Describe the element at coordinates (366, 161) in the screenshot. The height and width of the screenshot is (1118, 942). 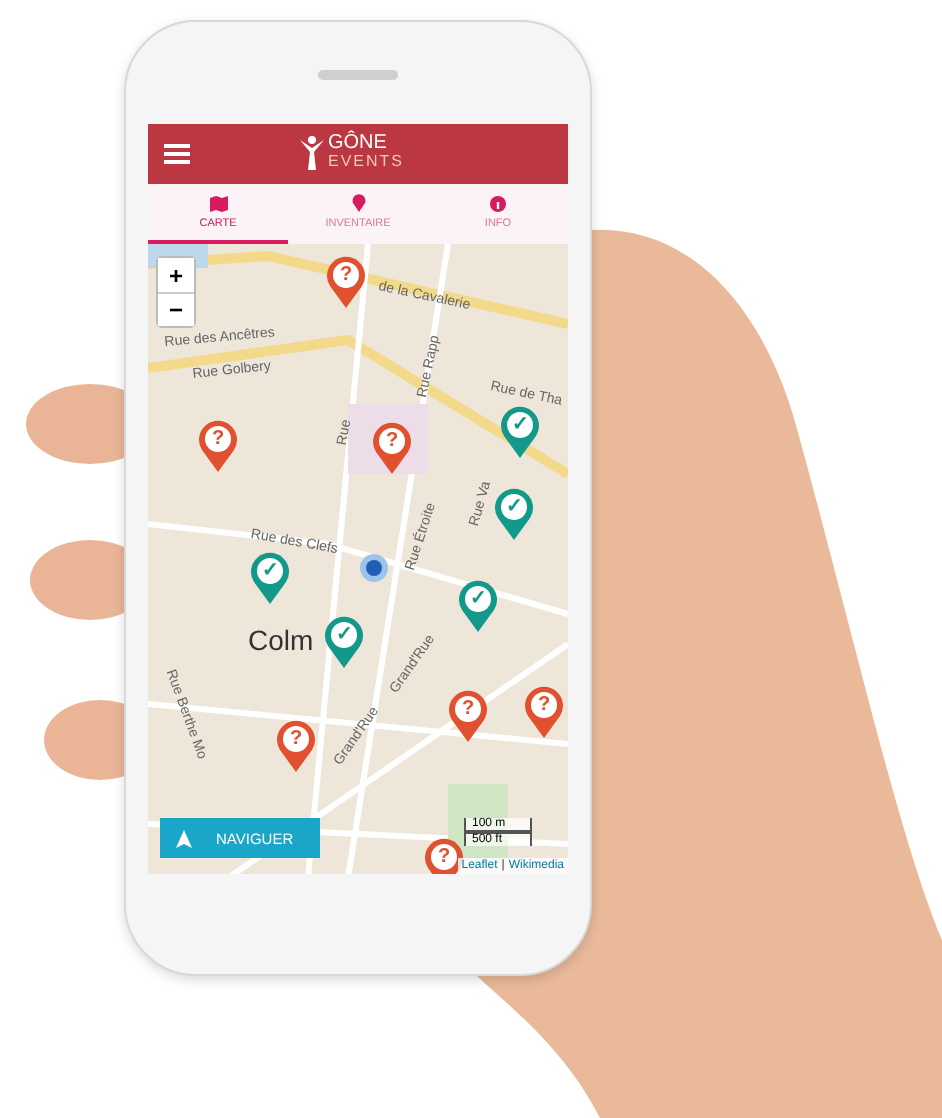
I see `logo-subtitle: EVENTS` at that location.